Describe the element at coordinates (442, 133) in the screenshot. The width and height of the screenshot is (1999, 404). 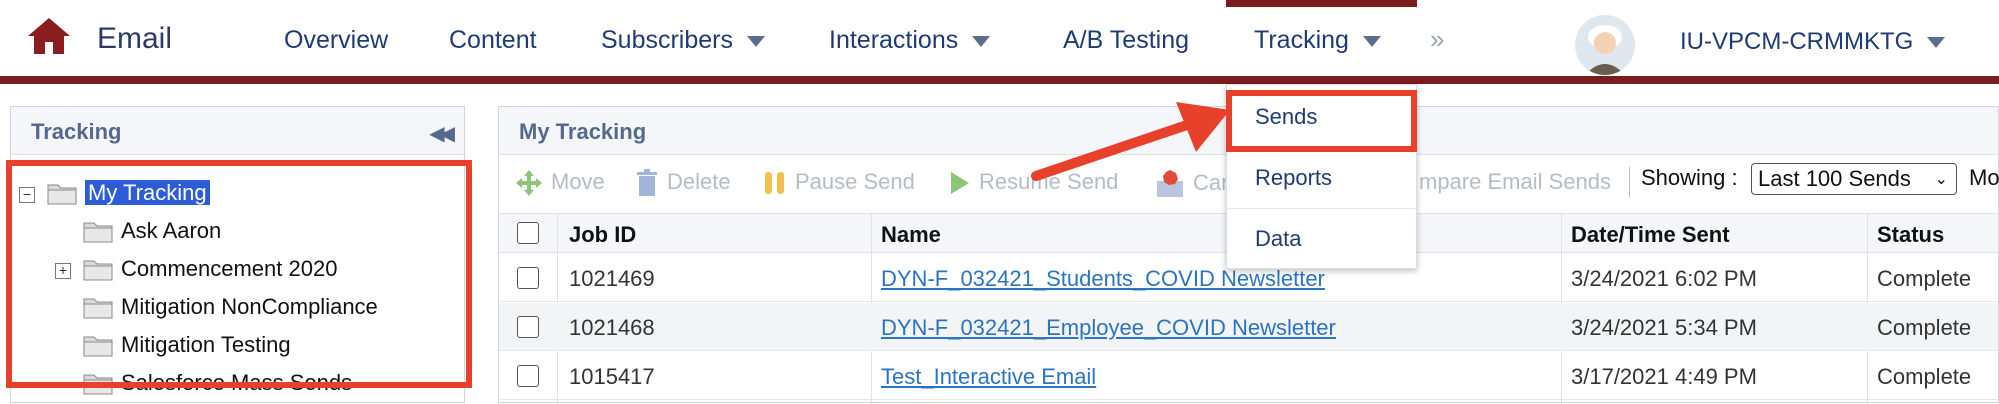
I see `collapse-panel-icon: ◀◀` at that location.